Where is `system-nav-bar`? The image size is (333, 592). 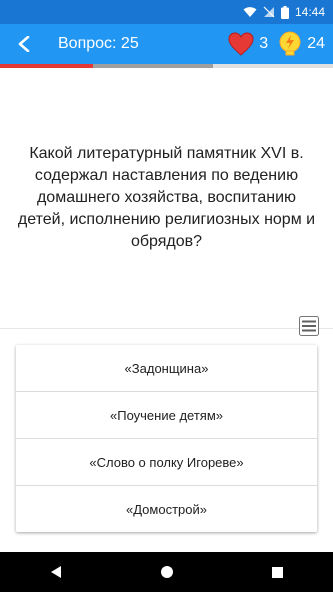 system-nav-bar is located at coordinates (166, 572).